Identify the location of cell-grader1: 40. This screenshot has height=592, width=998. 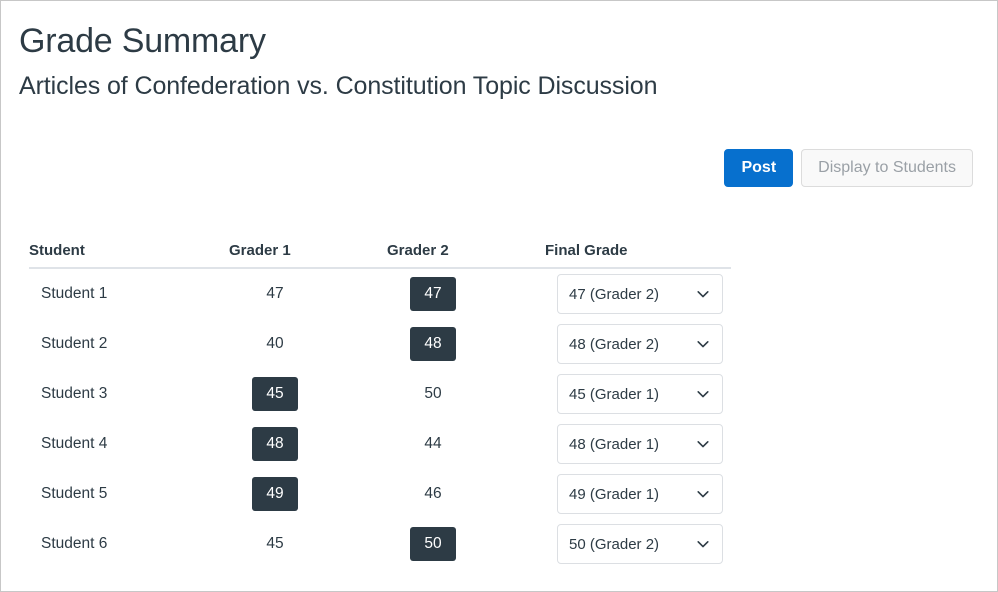
(320, 344).